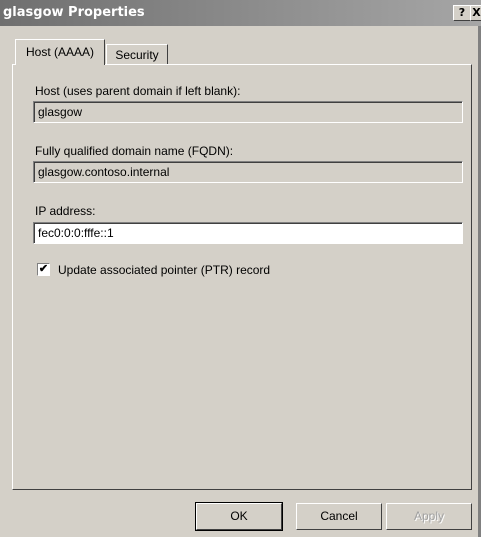  What do you see at coordinates (248, 172) in the screenshot?
I see `fqdn-field` at bounding box center [248, 172].